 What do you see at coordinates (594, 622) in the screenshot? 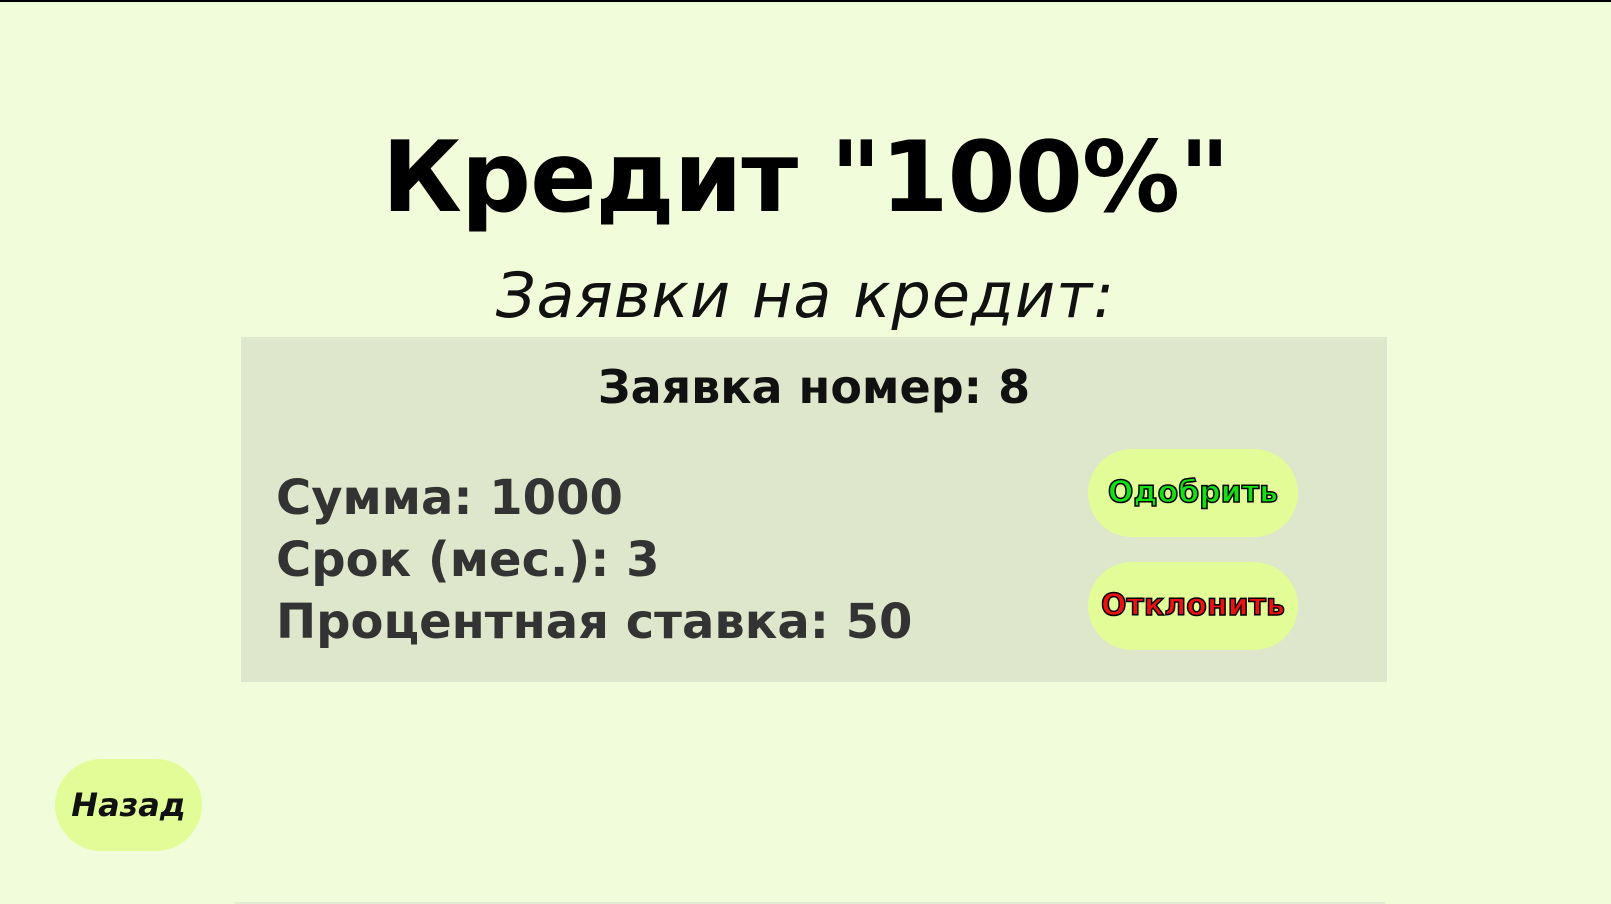
I see `interest-rate-detail: Процентная ставка: 50` at bounding box center [594, 622].